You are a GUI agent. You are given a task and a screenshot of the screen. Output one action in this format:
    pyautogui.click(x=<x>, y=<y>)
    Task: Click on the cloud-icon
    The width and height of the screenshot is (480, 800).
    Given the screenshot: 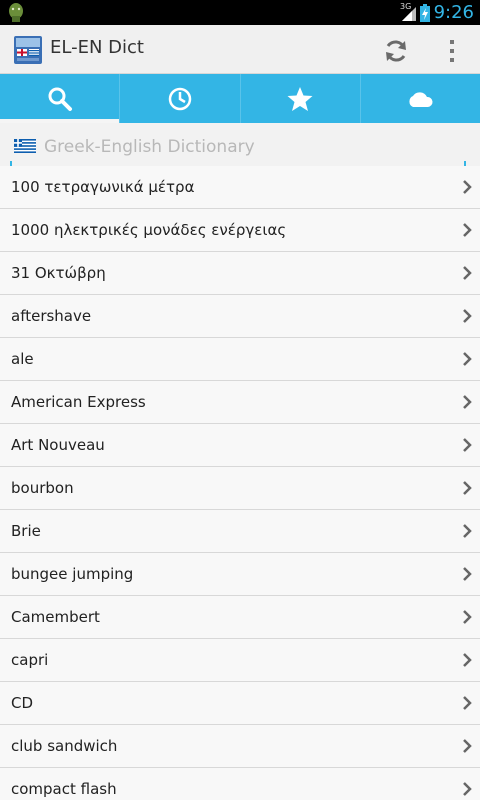 What is the action you would take?
    pyautogui.click(x=421, y=99)
    